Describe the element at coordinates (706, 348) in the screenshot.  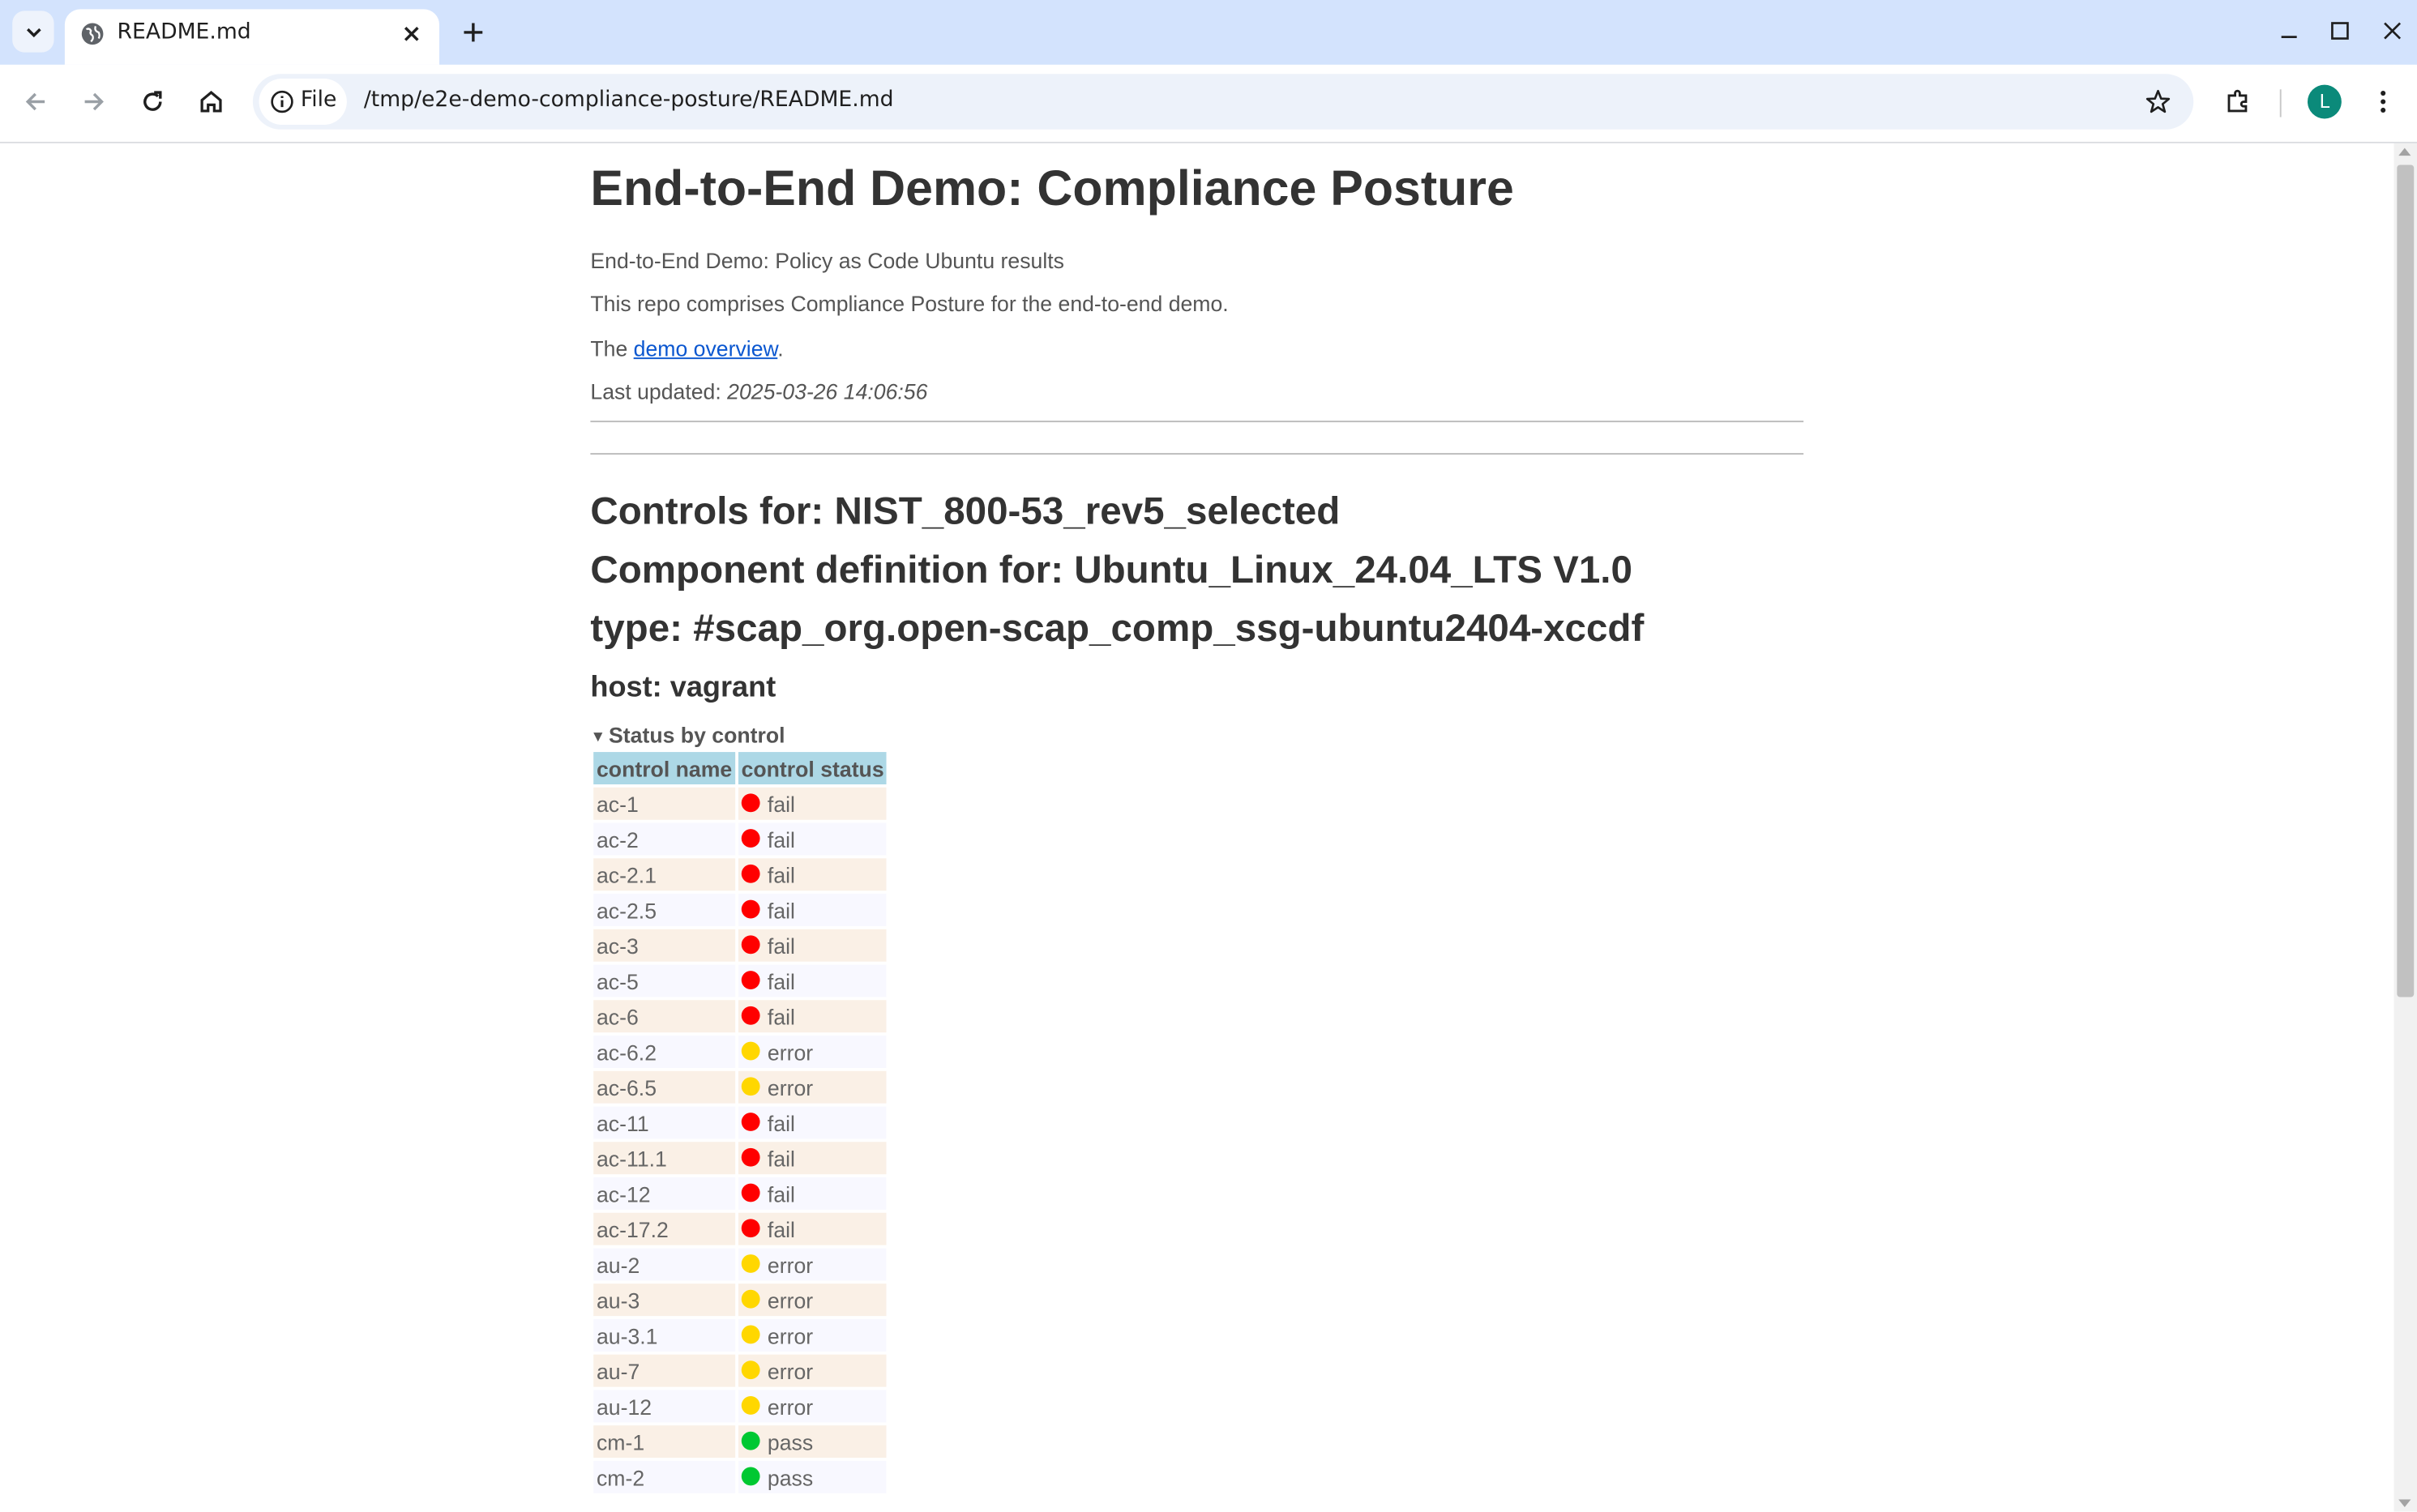
I see `demo-overview-link: demo overview` at that location.